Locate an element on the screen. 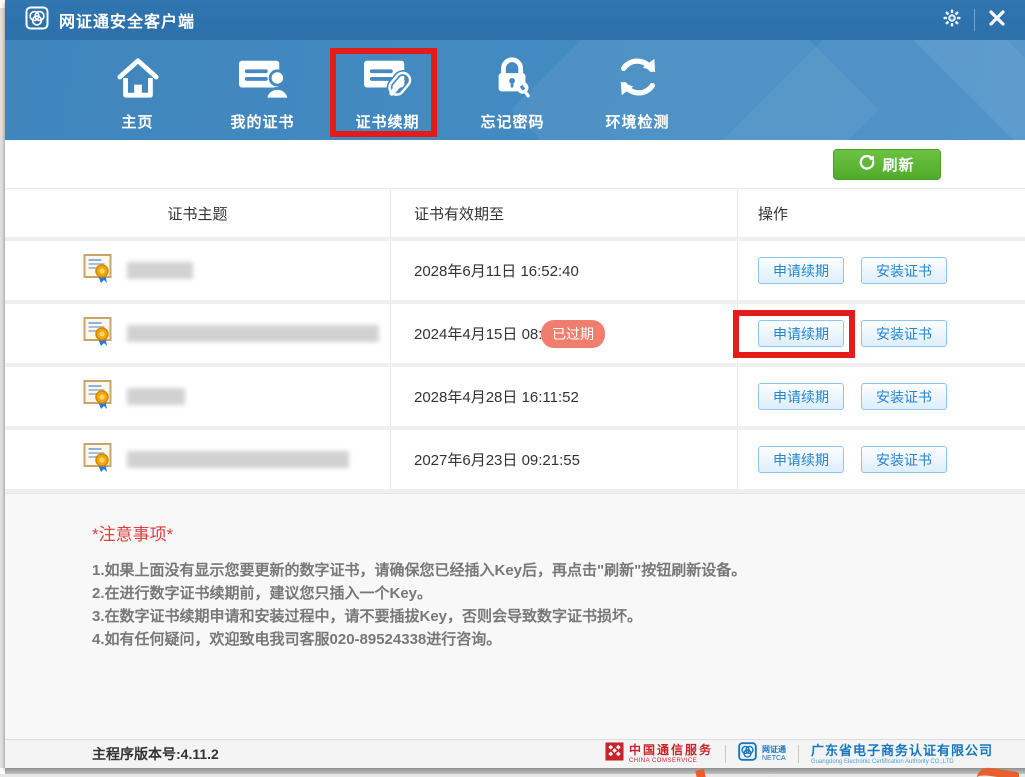 The image size is (1025, 777). table-row: 2028年4月28日 16:11:52 申请续期 安装证书 is located at coordinates (515, 398).